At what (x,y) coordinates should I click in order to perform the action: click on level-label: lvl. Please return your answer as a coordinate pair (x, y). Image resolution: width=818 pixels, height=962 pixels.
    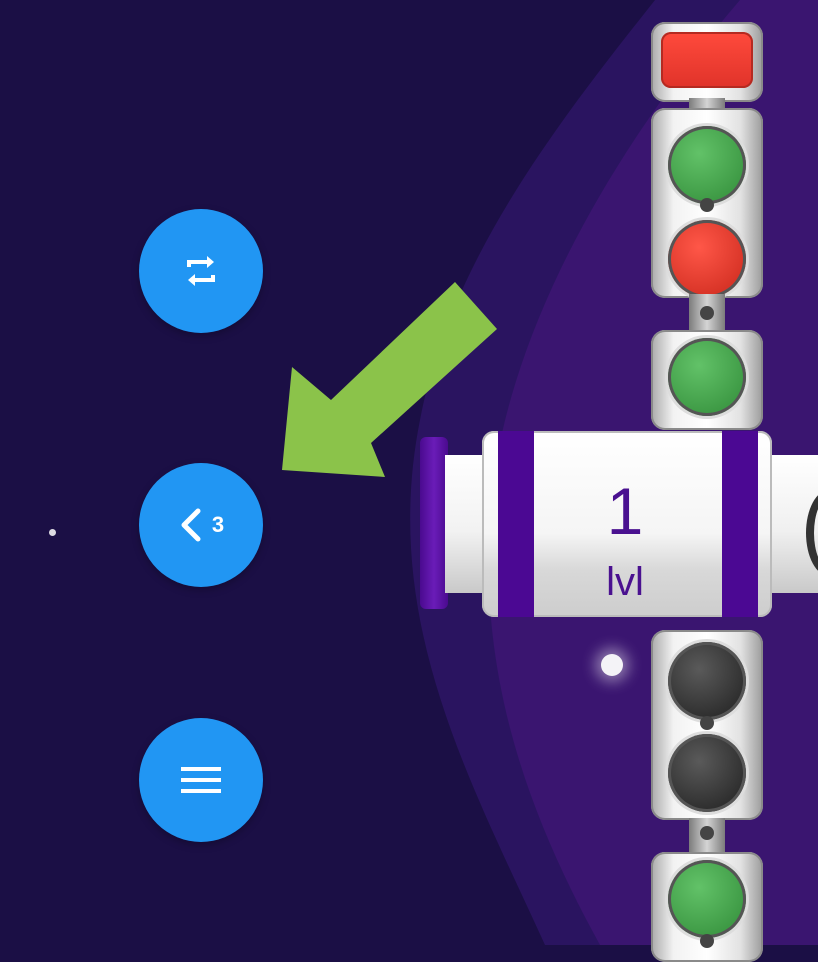
    Looking at the image, I should click on (625, 582).